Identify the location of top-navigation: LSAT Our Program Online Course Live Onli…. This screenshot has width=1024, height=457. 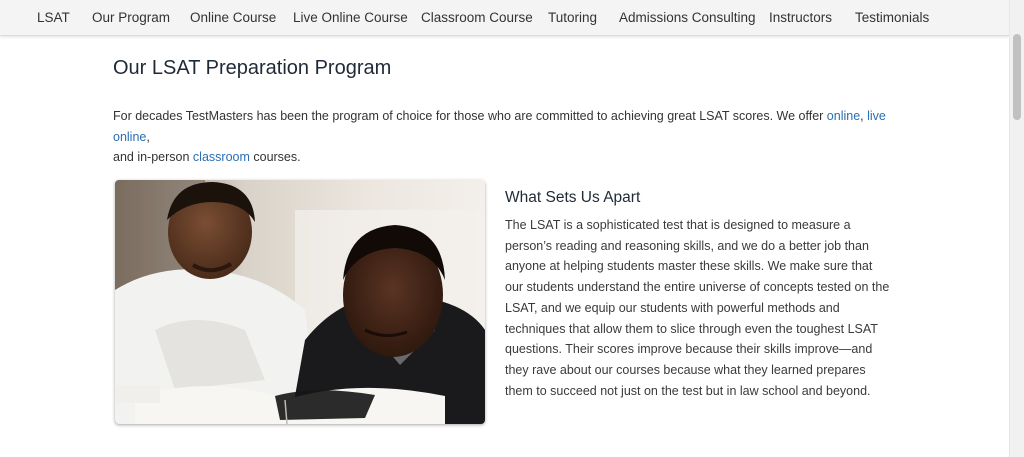
(505, 18).